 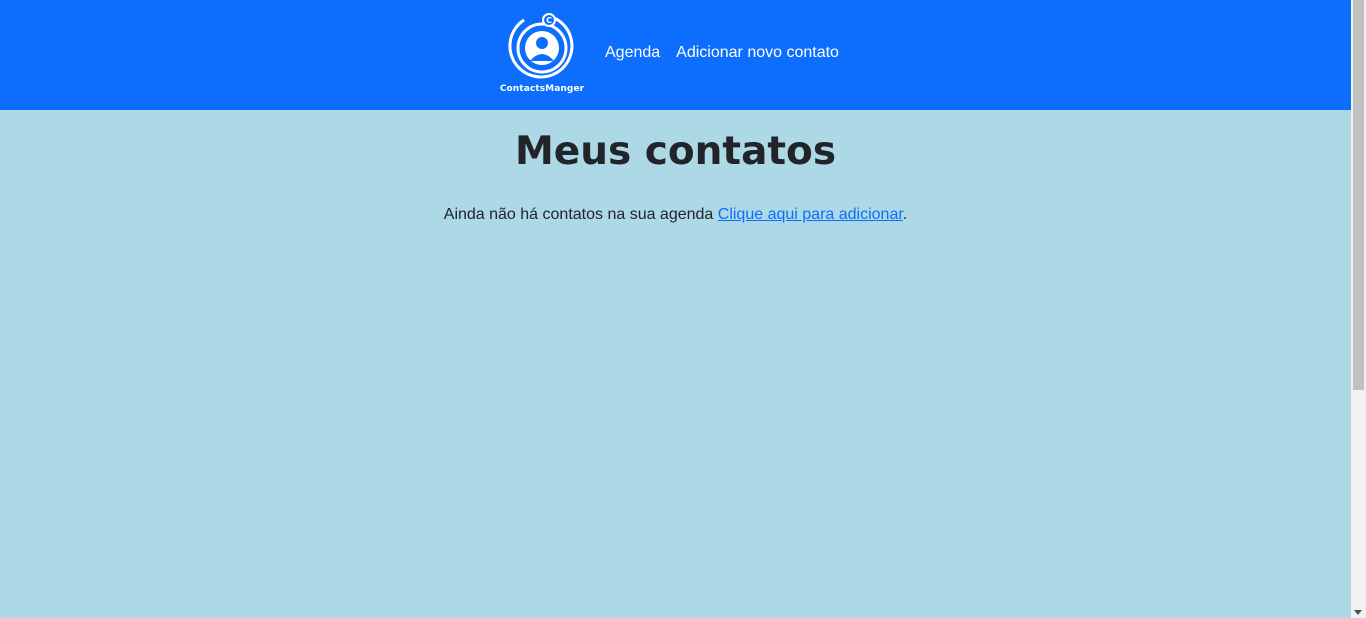 I want to click on add-contact-link: Clique aqui para adicionar, so click(x=810, y=214).